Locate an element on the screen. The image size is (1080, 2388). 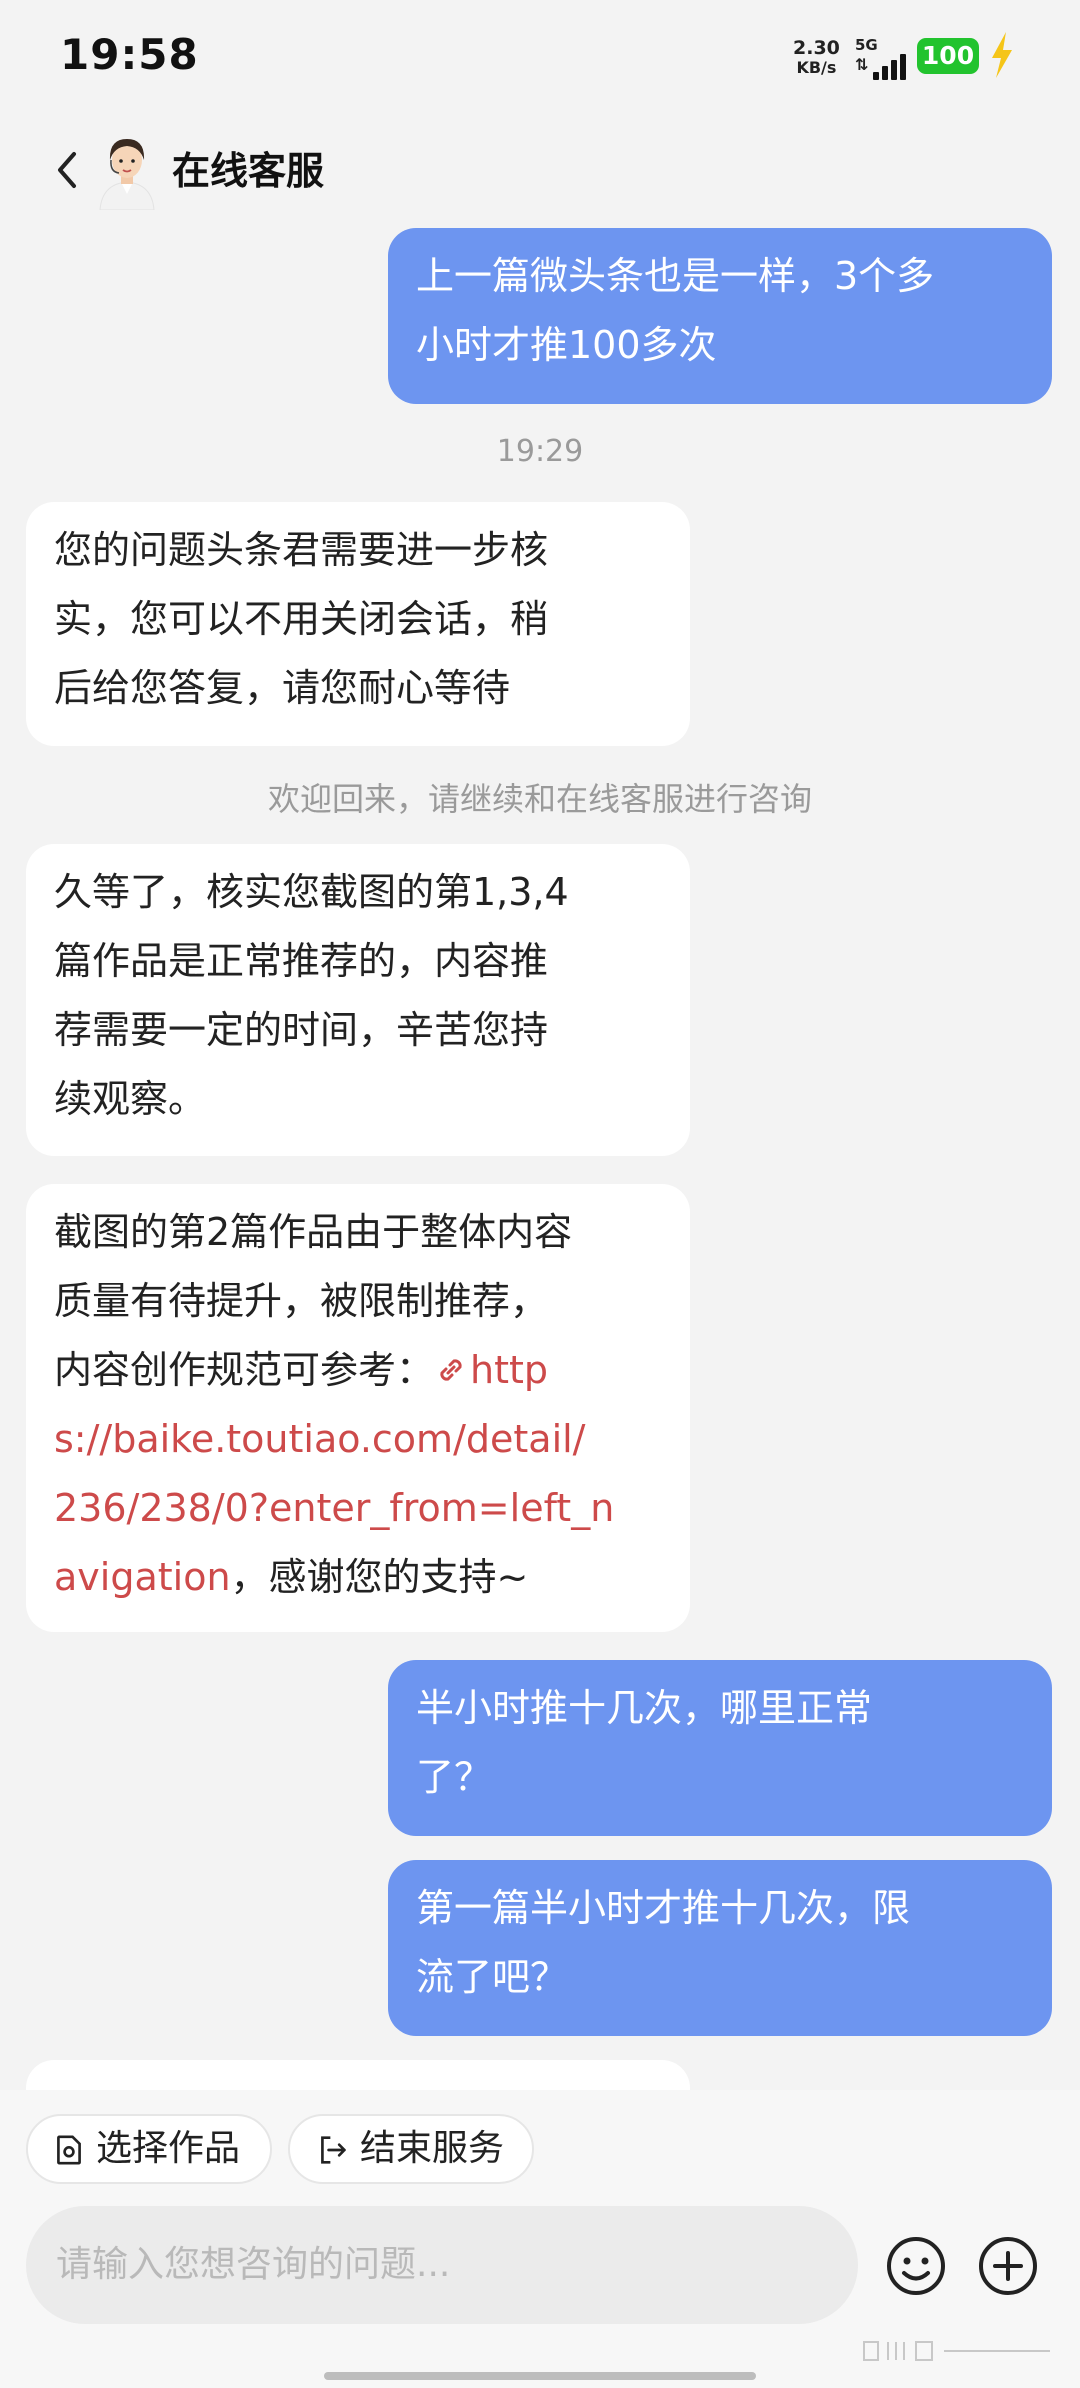
select-work-icon is located at coordinates (69, 2150).